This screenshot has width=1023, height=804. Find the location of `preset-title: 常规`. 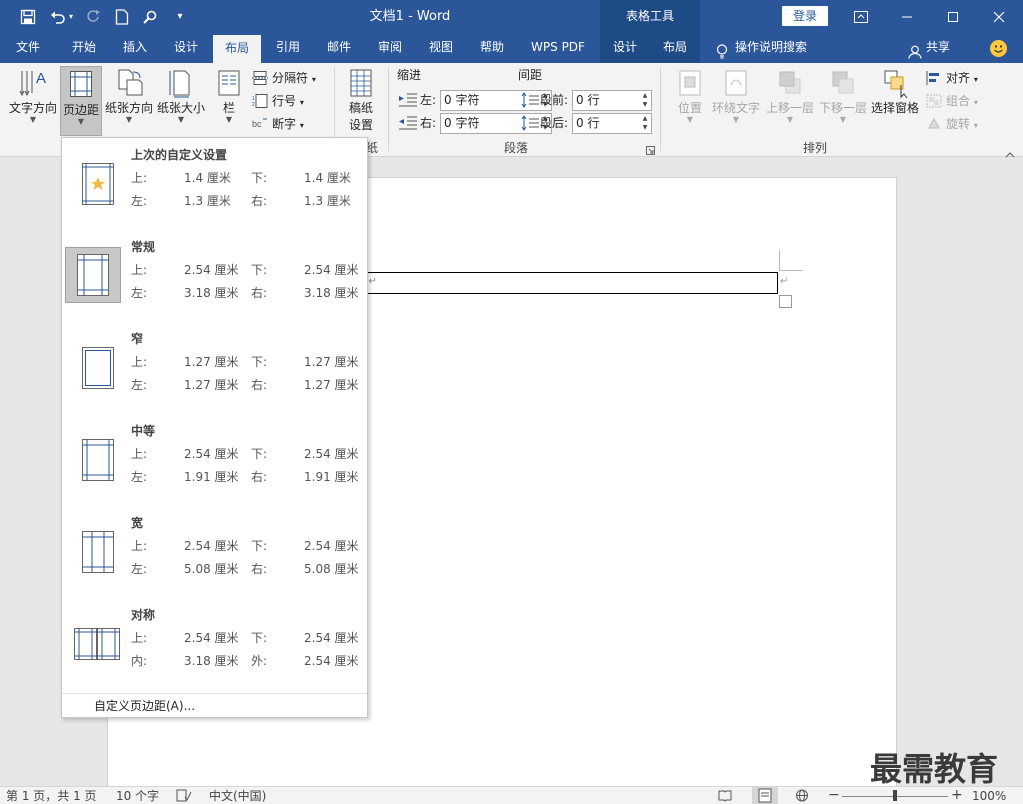

preset-title: 常规 is located at coordinates (143, 247).